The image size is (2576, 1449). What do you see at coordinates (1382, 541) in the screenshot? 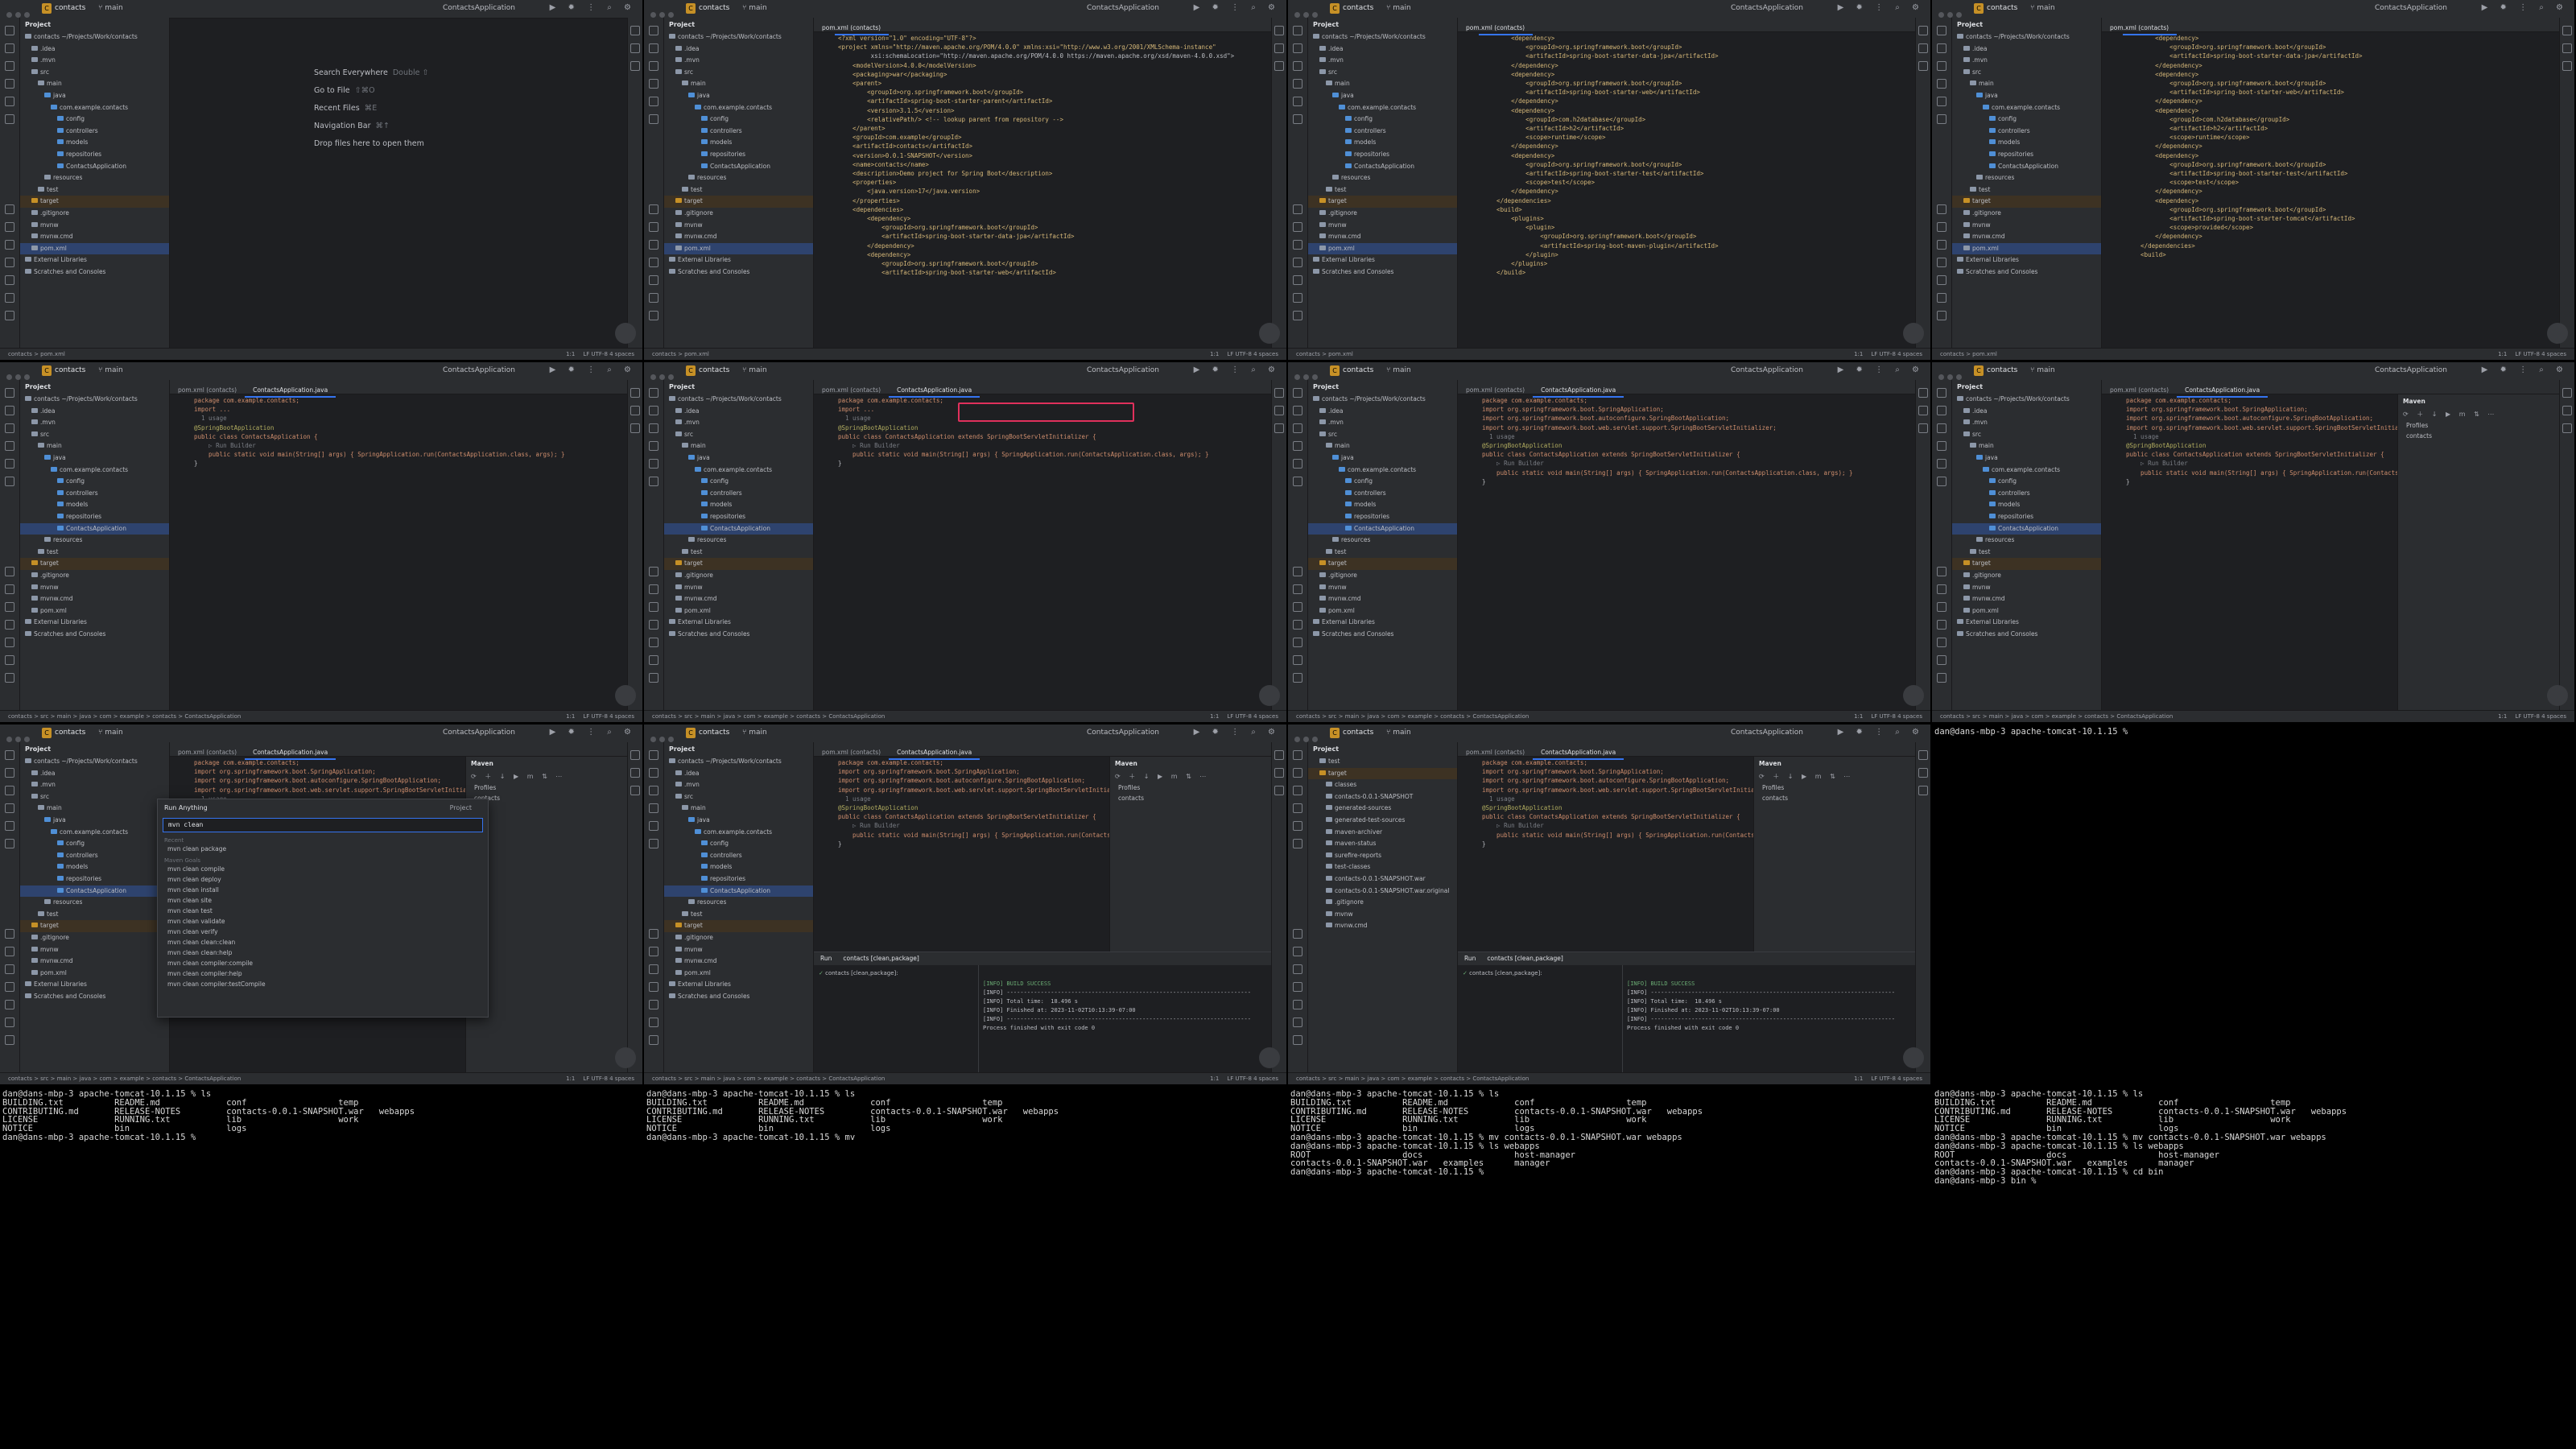
I see `tree-item: resources` at bounding box center [1382, 541].